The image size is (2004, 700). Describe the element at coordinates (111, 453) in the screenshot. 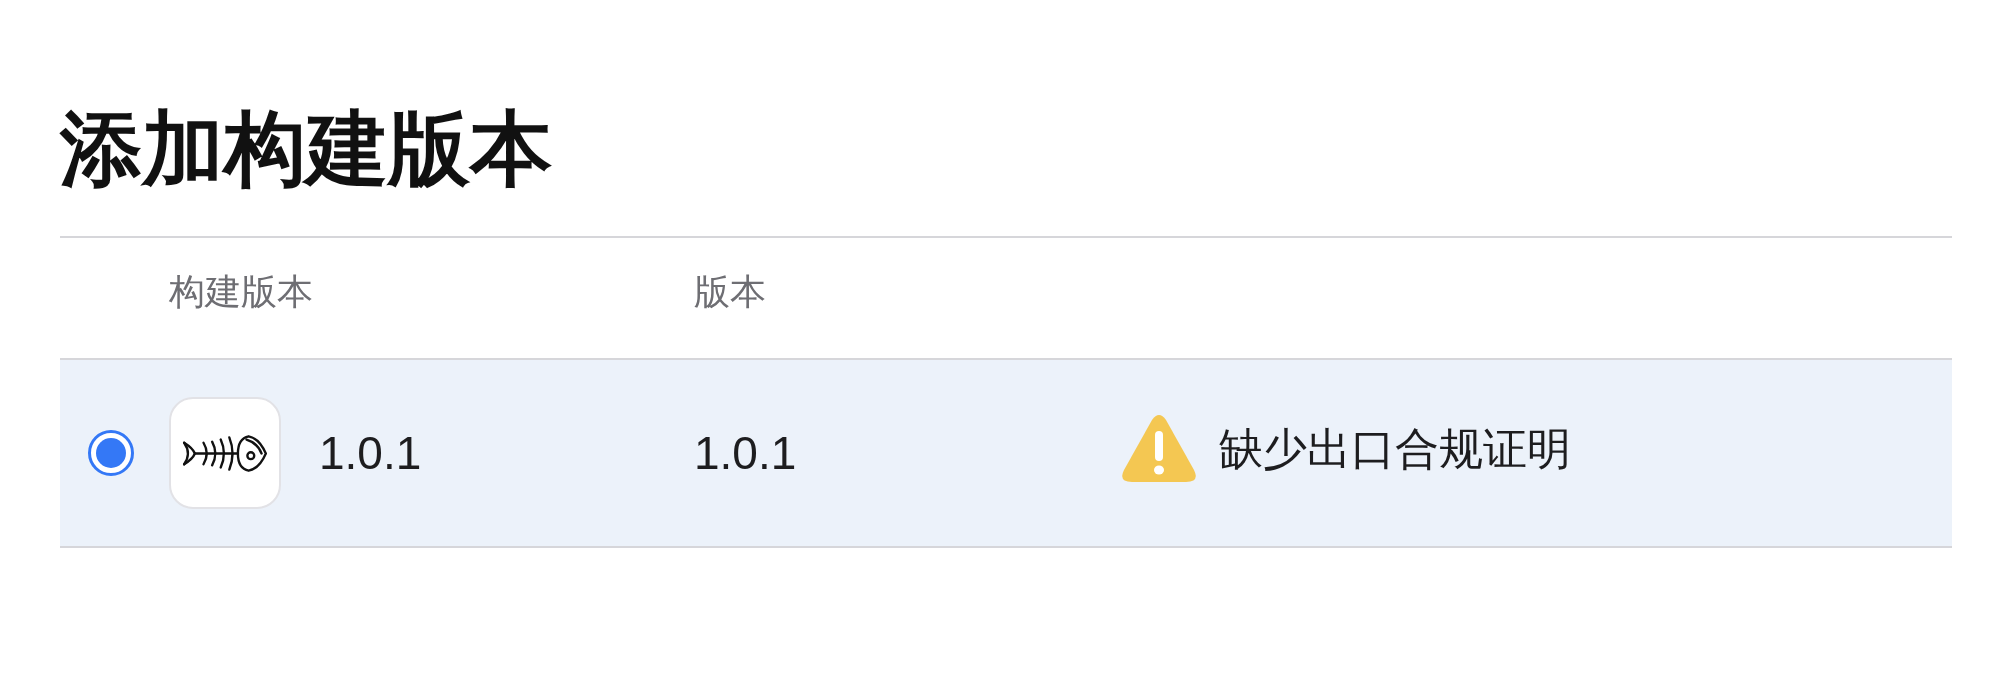

I see `radio-button` at that location.